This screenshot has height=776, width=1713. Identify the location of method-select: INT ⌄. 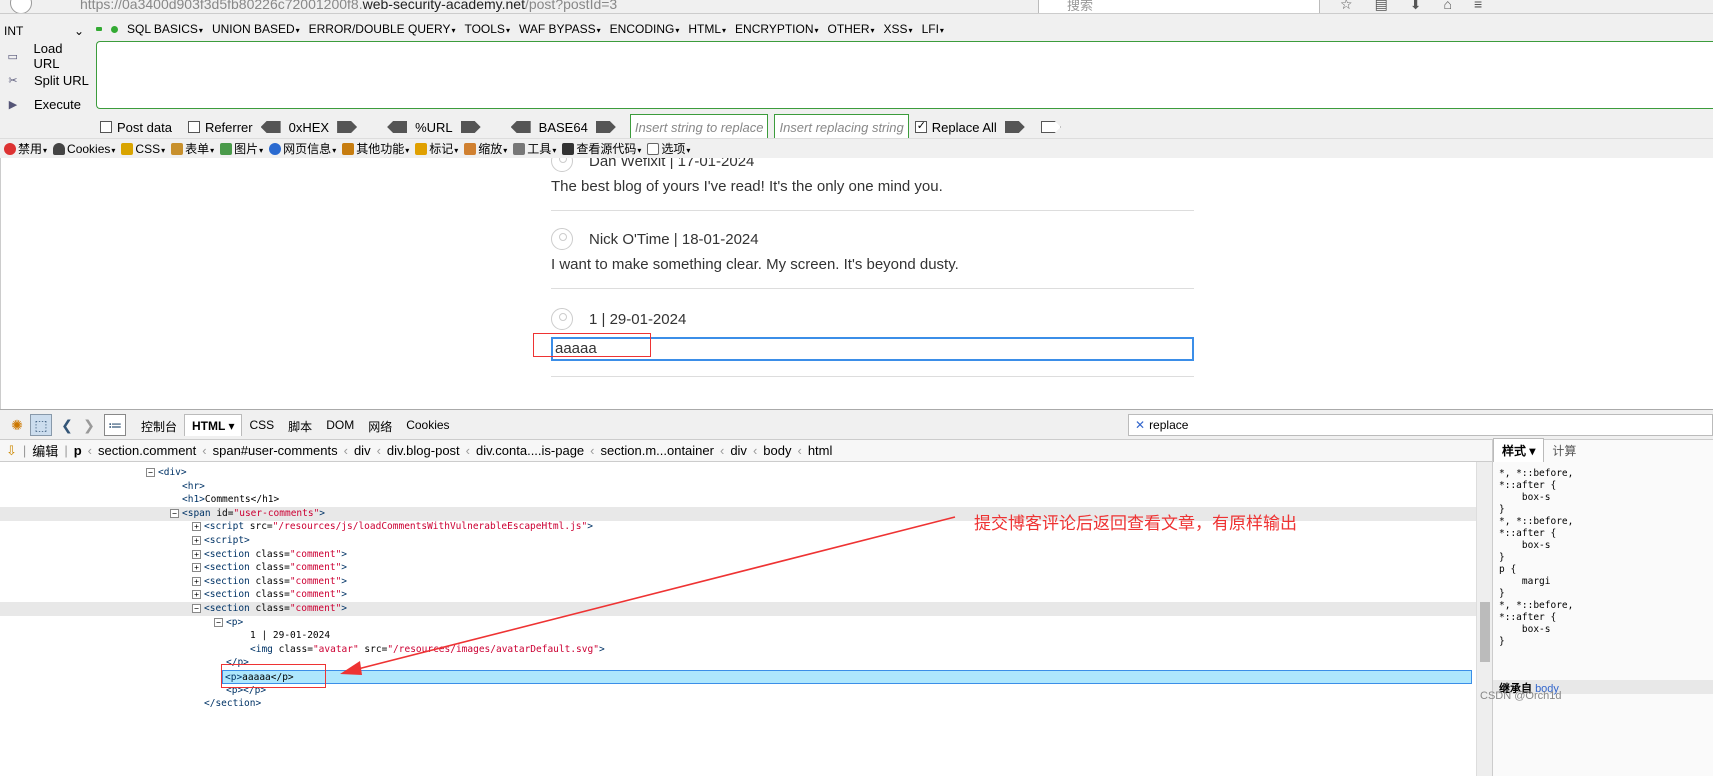
(46, 31).